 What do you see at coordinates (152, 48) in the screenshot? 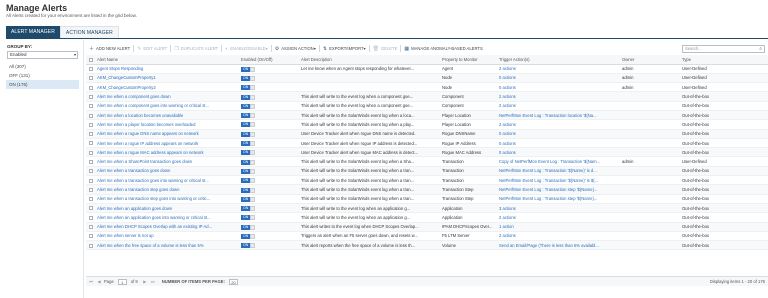
I see `edit-alert-button: ✎ EDIT ALERT` at bounding box center [152, 48].